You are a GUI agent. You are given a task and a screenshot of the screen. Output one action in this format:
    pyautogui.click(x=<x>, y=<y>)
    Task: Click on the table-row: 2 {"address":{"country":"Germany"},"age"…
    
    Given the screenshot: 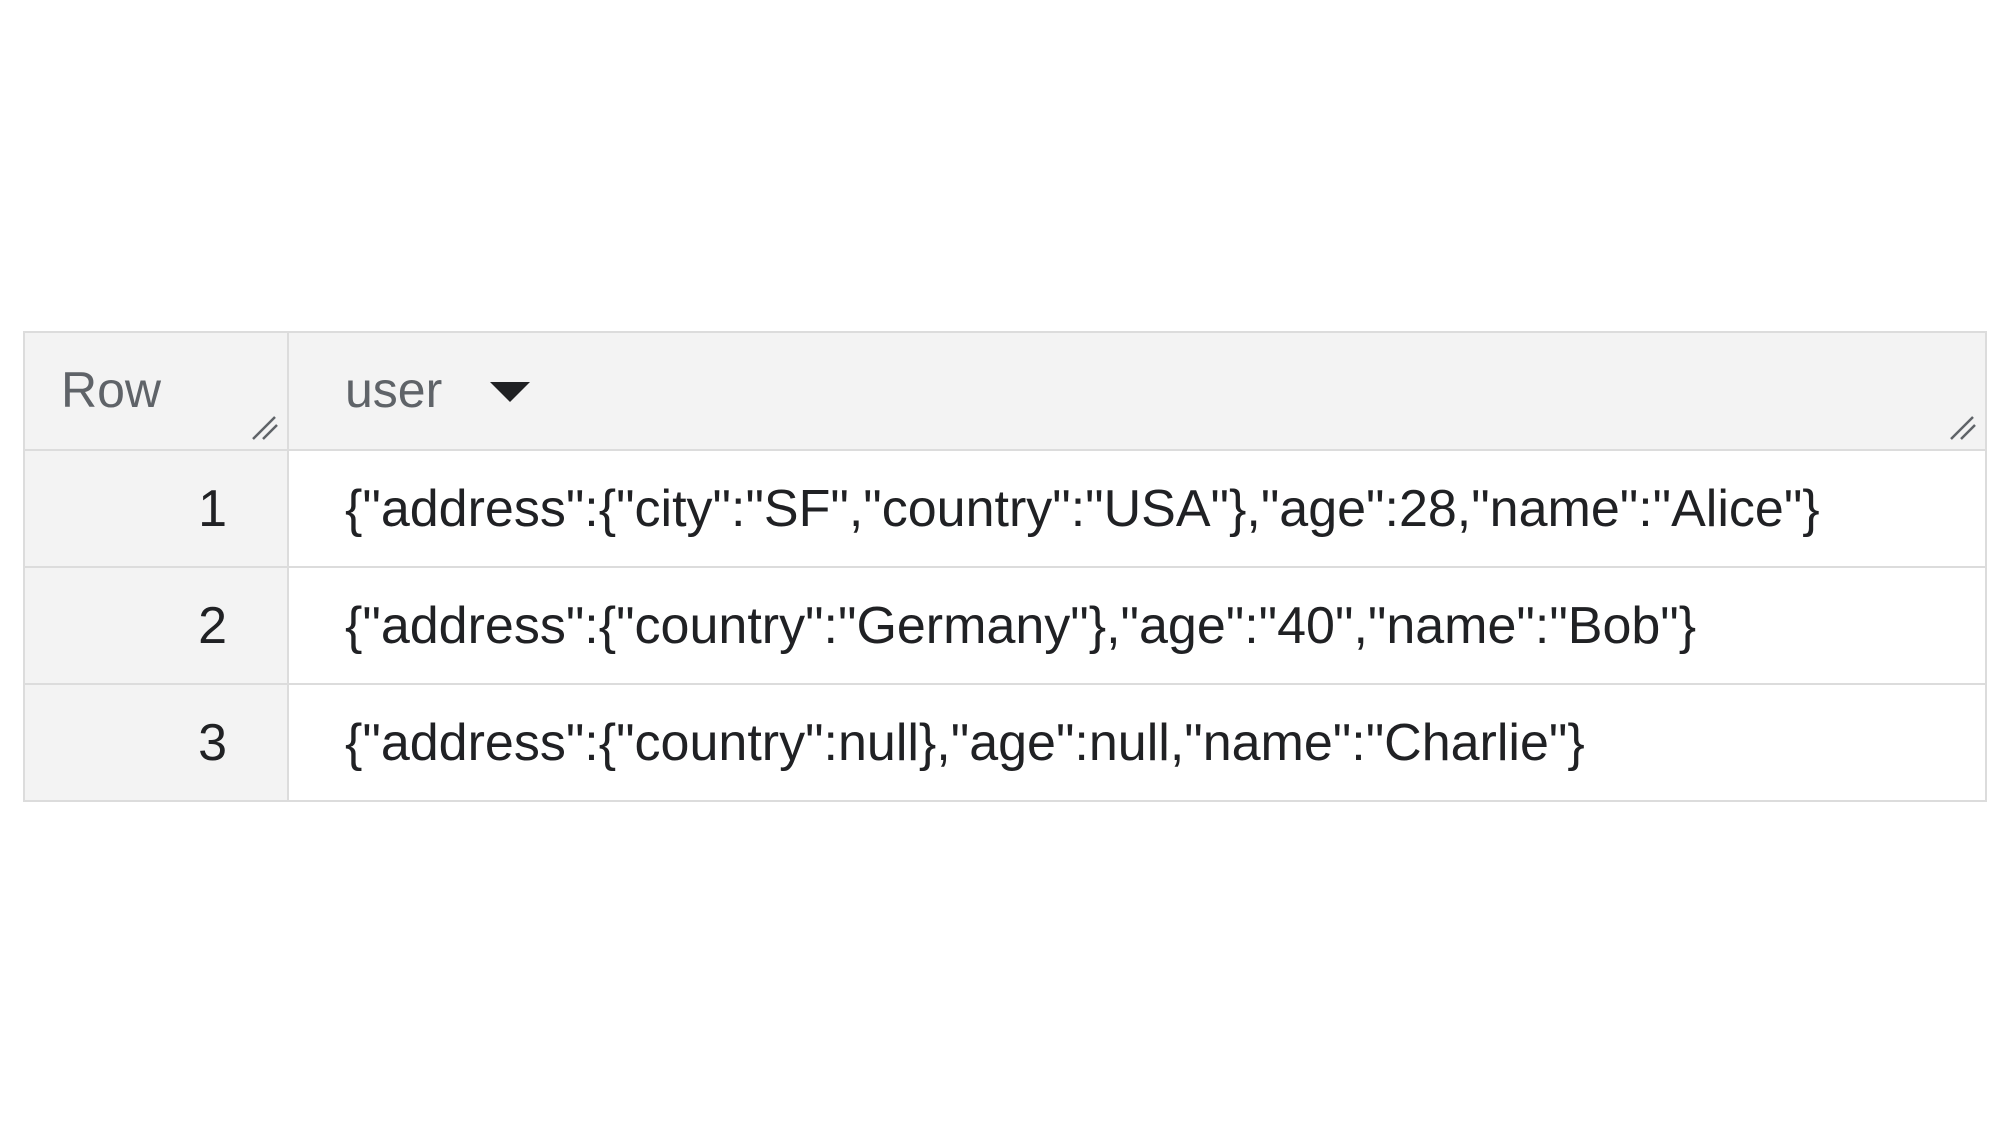 What is the action you would take?
    pyautogui.click(x=1005, y=625)
    